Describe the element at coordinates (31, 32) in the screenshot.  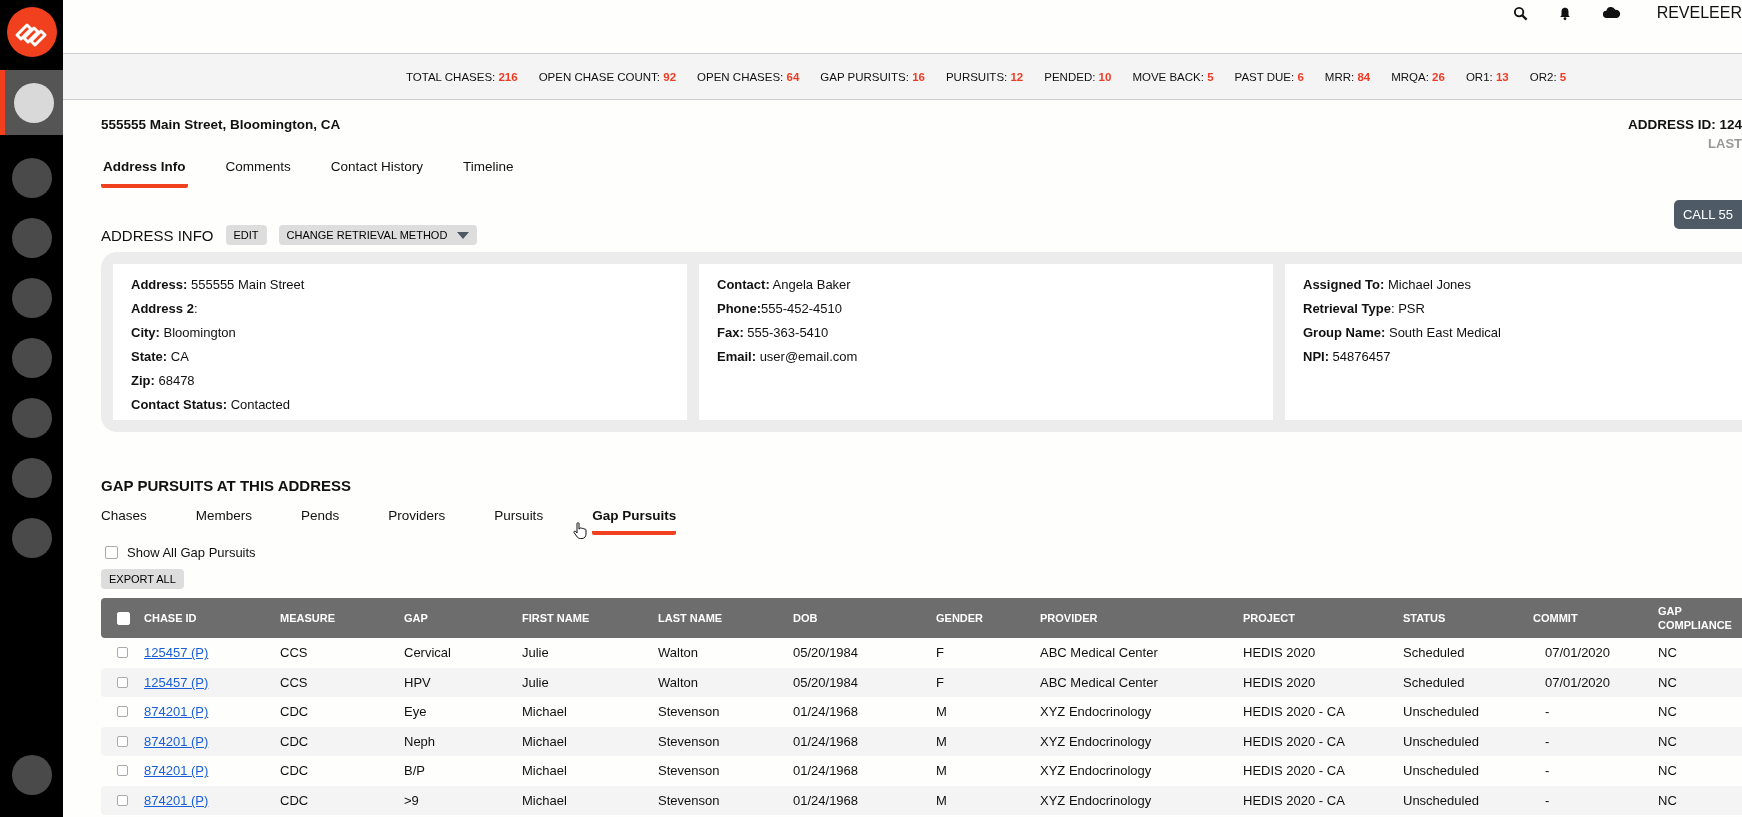
I see `logo-icon` at that location.